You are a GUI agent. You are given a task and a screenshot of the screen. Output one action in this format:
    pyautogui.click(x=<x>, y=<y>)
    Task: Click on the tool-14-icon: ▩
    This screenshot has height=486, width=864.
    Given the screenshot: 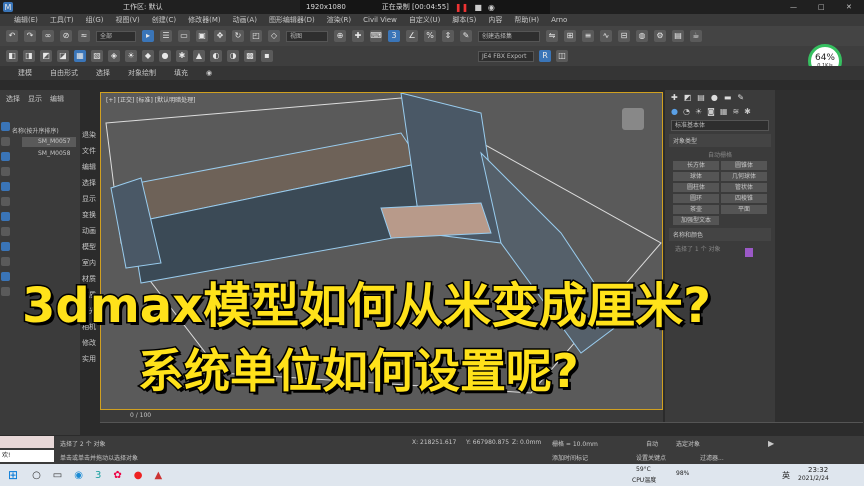 What is the action you would take?
    pyautogui.click(x=250, y=56)
    